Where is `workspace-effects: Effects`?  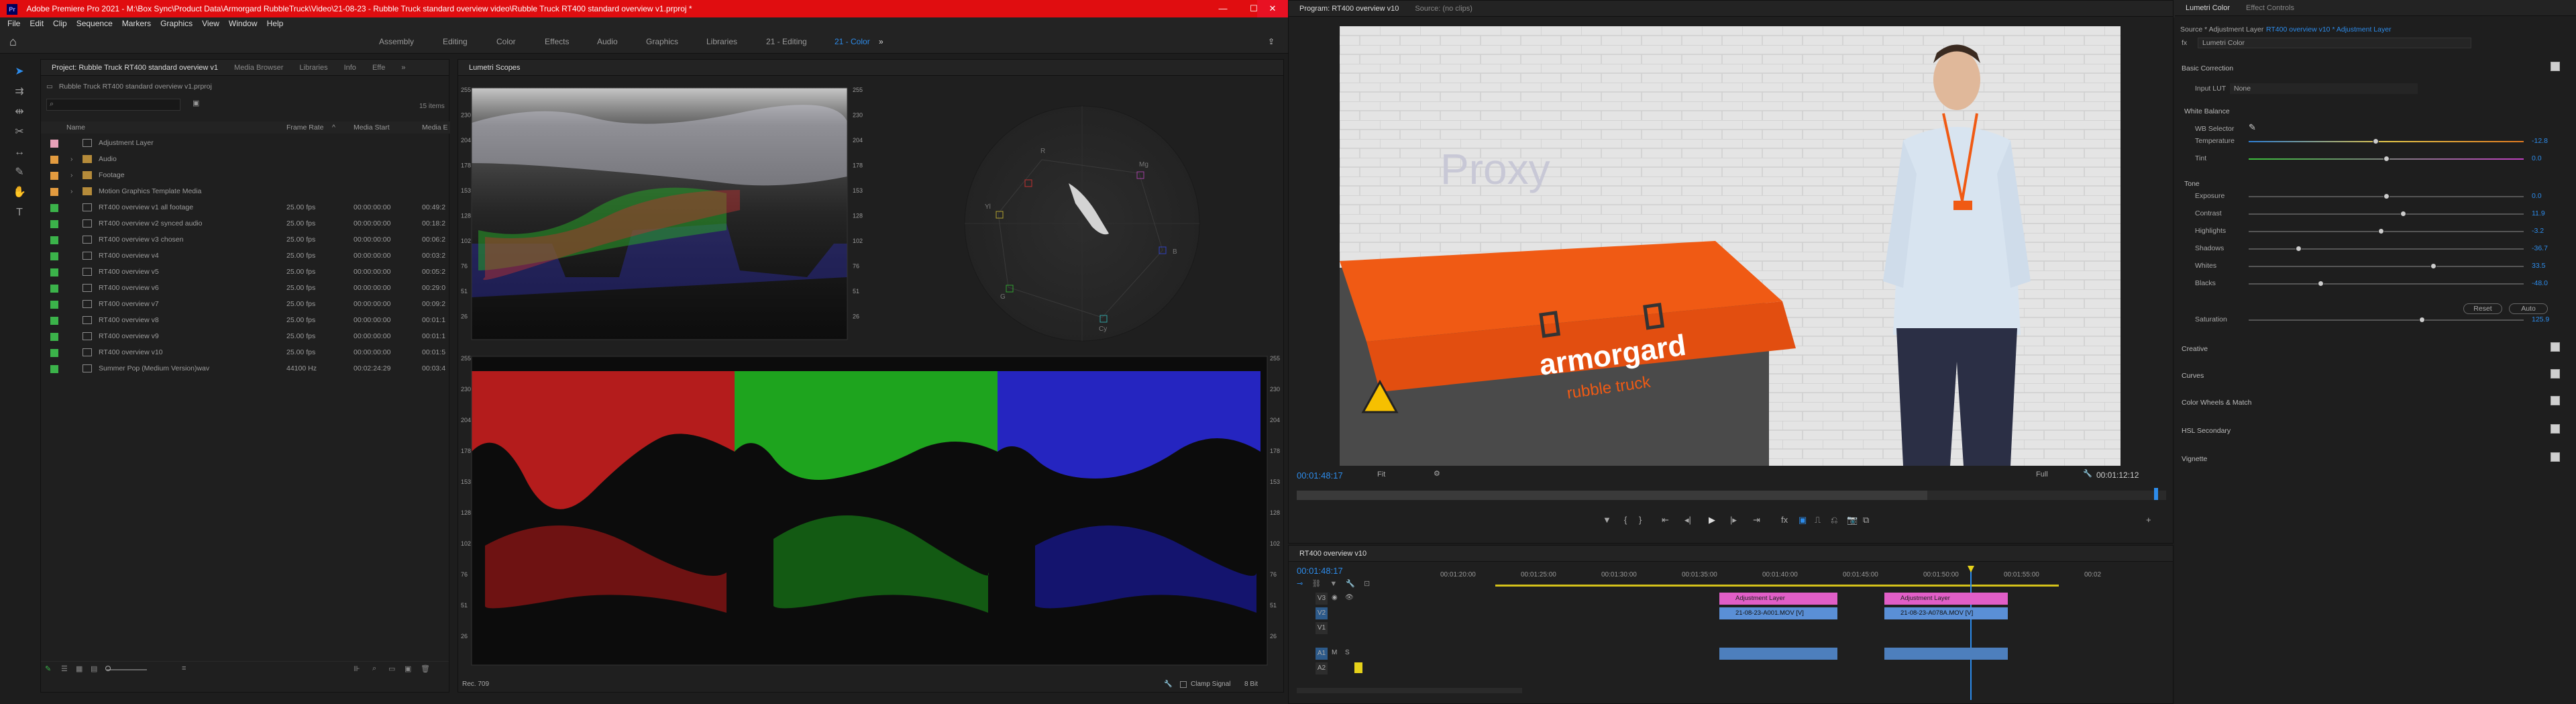 workspace-effects: Effects is located at coordinates (557, 41).